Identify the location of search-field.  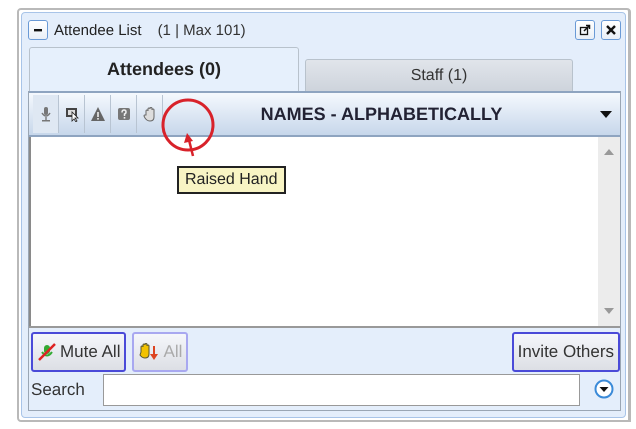
(341, 390).